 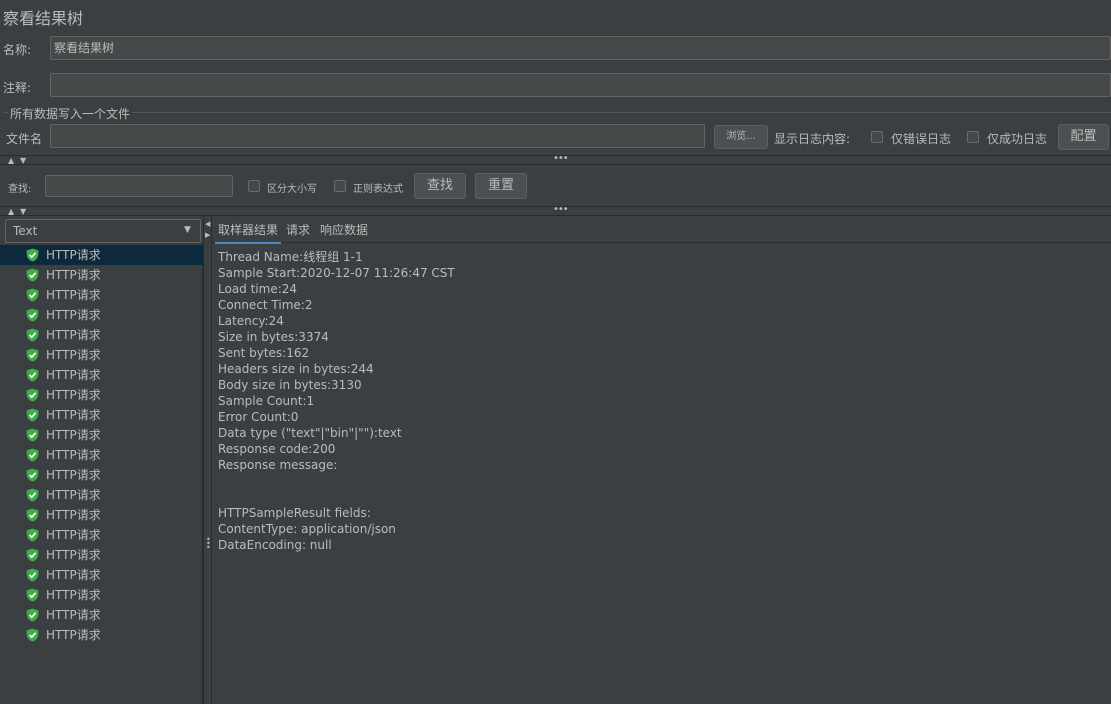 What do you see at coordinates (278, 465) in the screenshot?
I see `result-line: Response message:` at bounding box center [278, 465].